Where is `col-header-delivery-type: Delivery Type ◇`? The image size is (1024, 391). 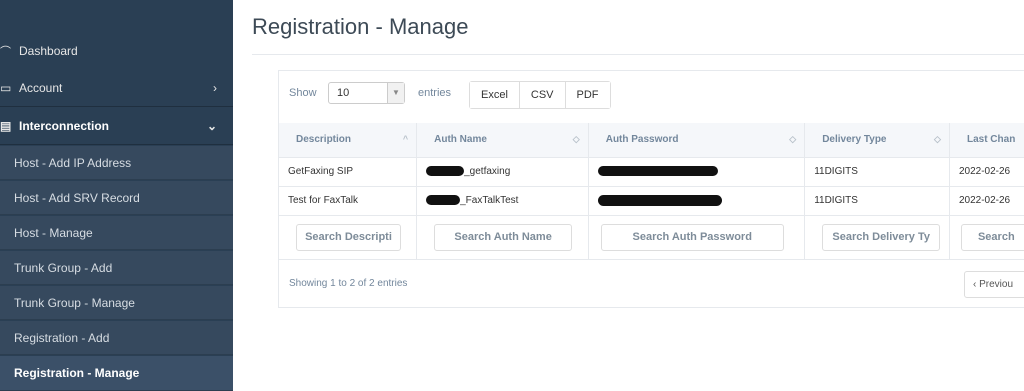
col-header-delivery-type: Delivery Type ◇ is located at coordinates (877, 140).